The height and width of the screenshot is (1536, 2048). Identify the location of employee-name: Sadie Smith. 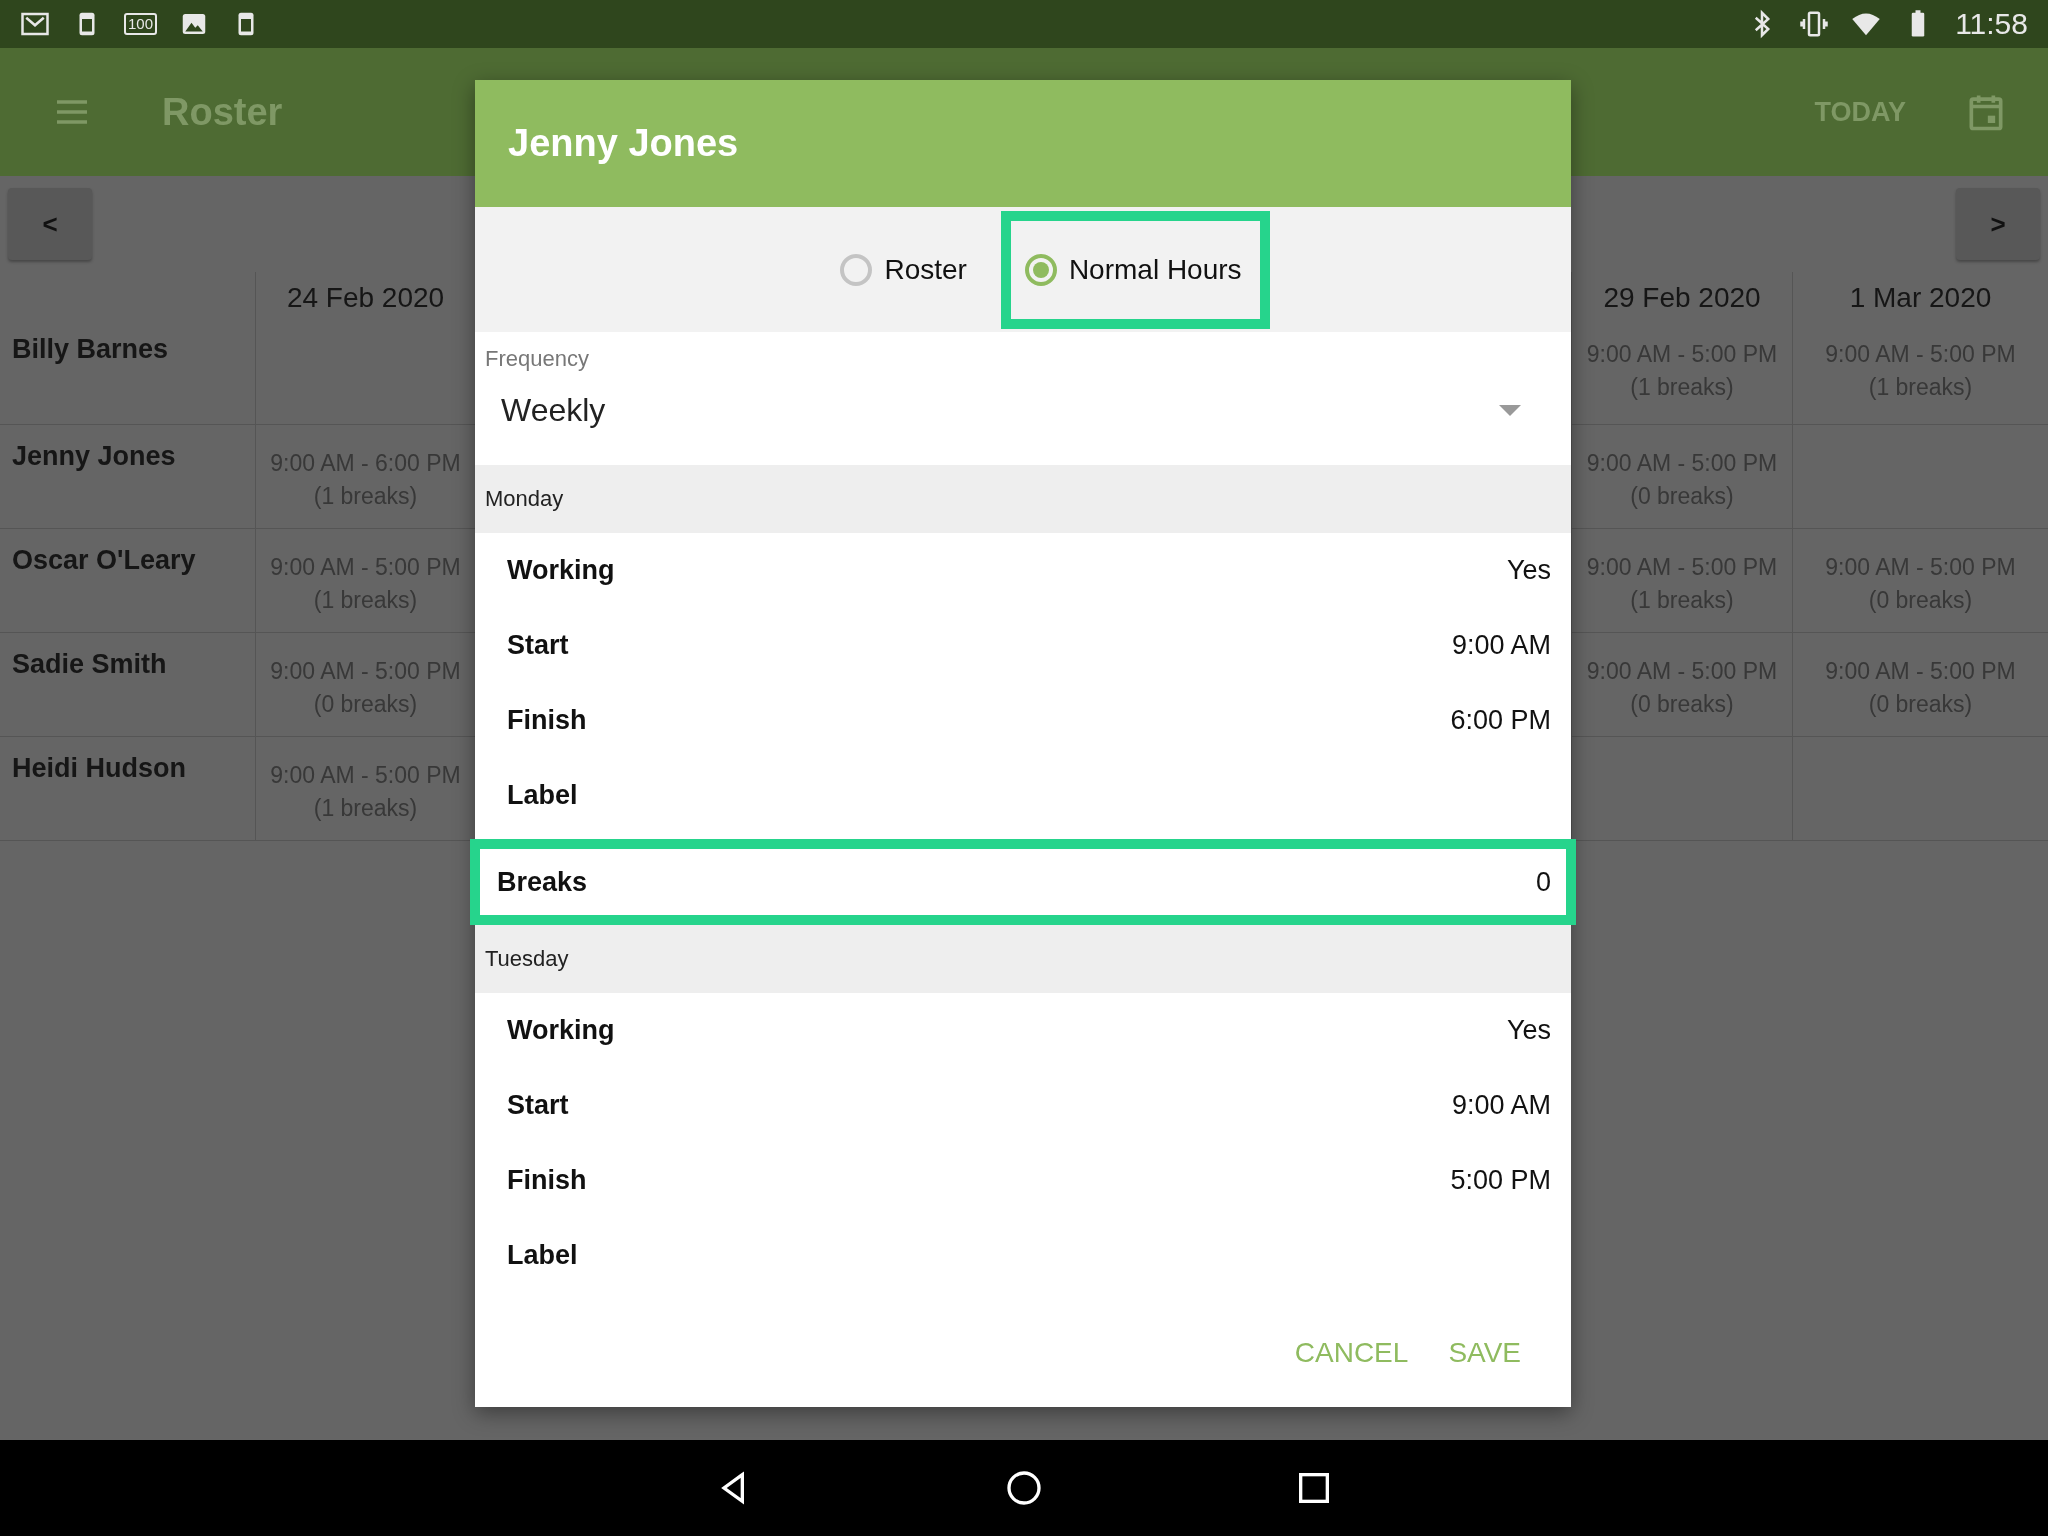
(89, 664).